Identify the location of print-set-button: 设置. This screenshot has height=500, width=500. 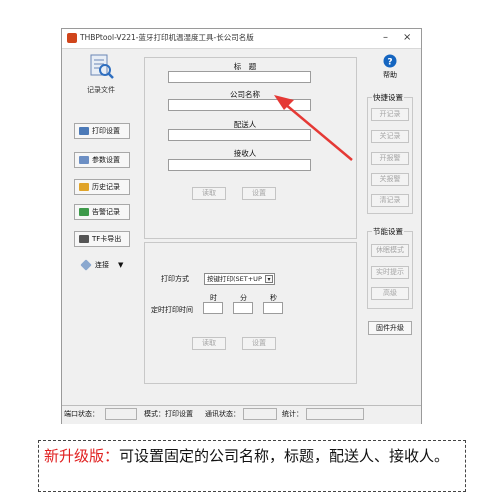
(259, 343).